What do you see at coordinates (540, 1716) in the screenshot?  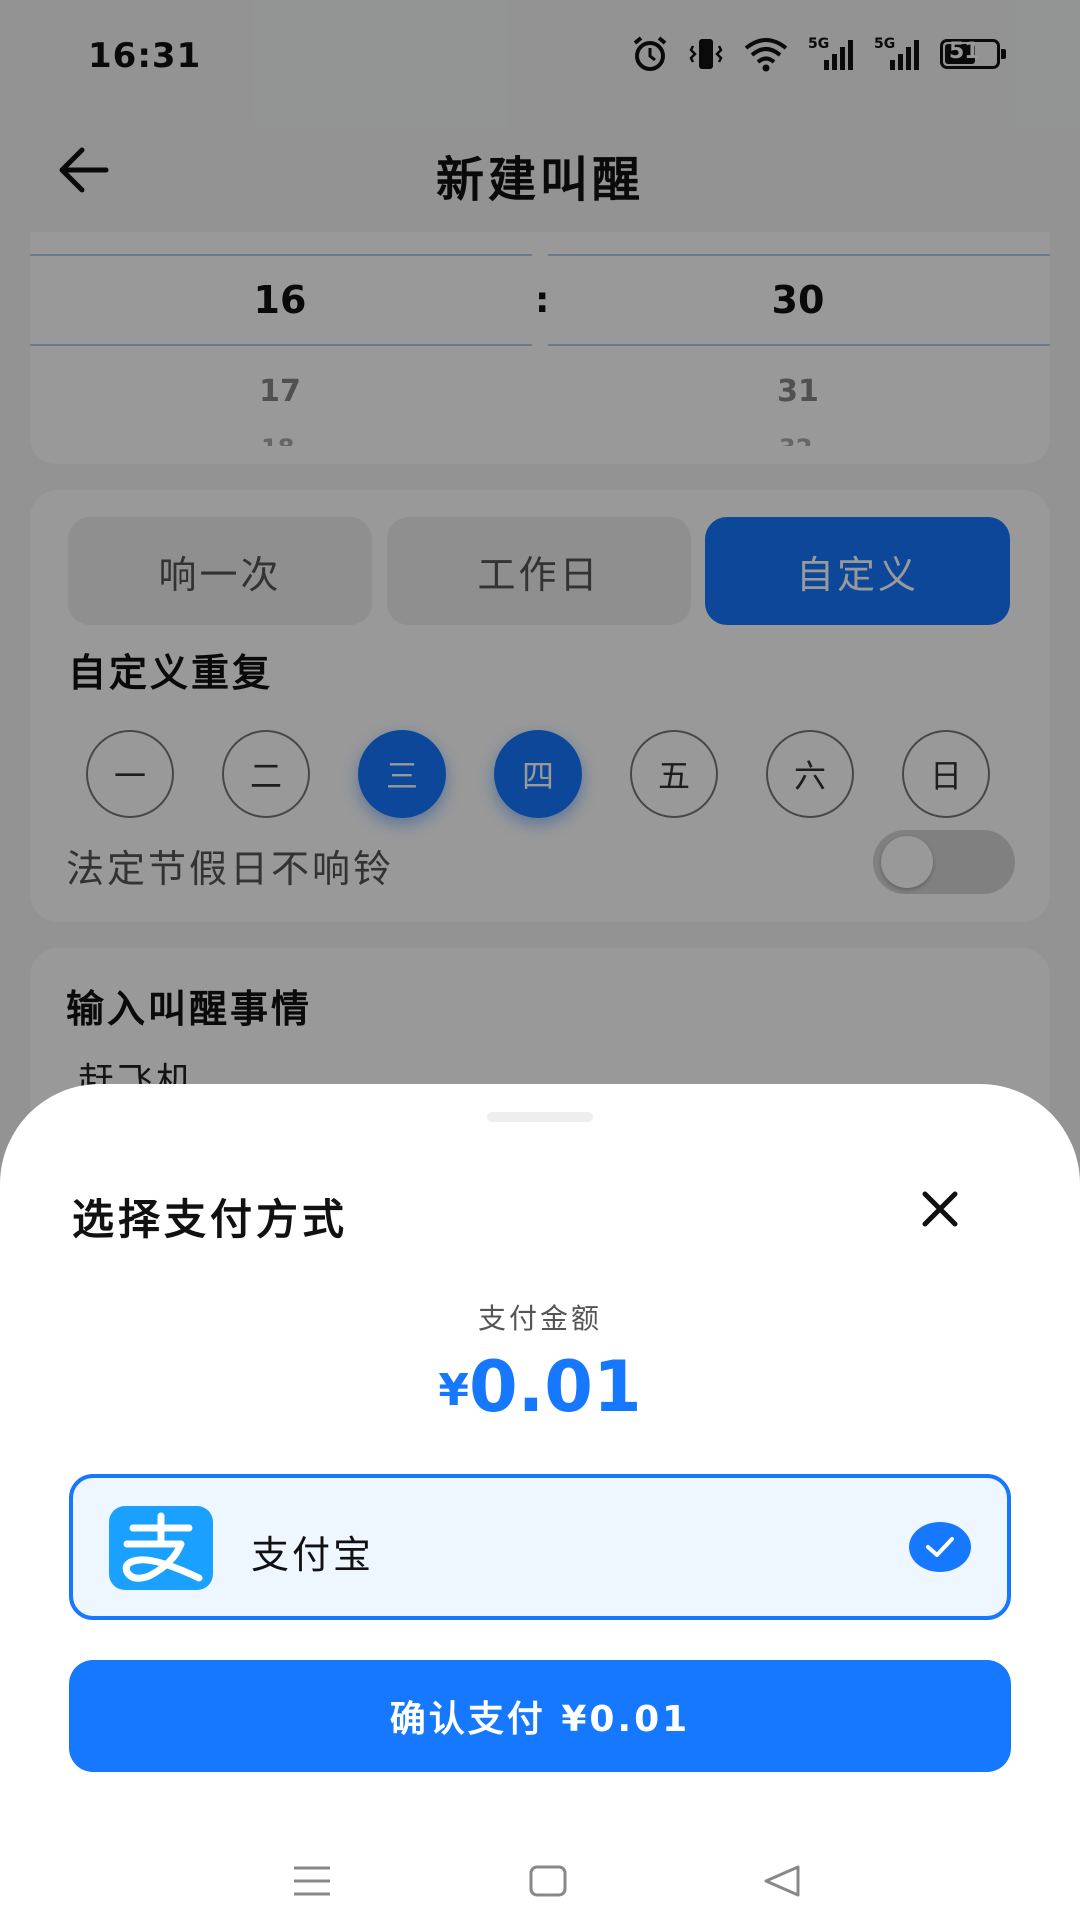 I see `confirm-payment-button: 确认支付 ¥0.01` at bounding box center [540, 1716].